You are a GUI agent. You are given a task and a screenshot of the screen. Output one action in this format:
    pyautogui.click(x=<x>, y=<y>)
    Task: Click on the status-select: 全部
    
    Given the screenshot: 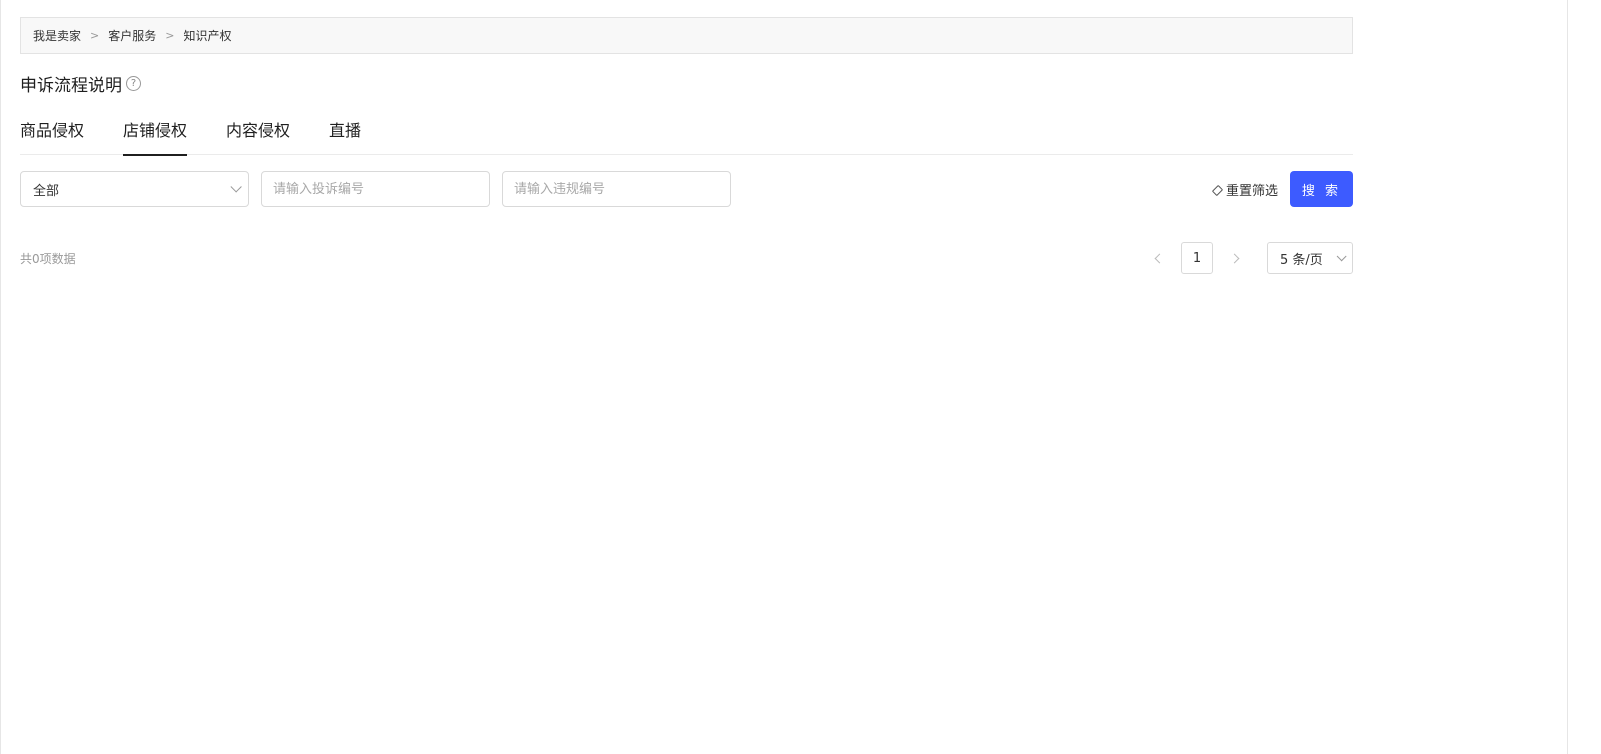 What is the action you would take?
    pyautogui.click(x=134, y=189)
    